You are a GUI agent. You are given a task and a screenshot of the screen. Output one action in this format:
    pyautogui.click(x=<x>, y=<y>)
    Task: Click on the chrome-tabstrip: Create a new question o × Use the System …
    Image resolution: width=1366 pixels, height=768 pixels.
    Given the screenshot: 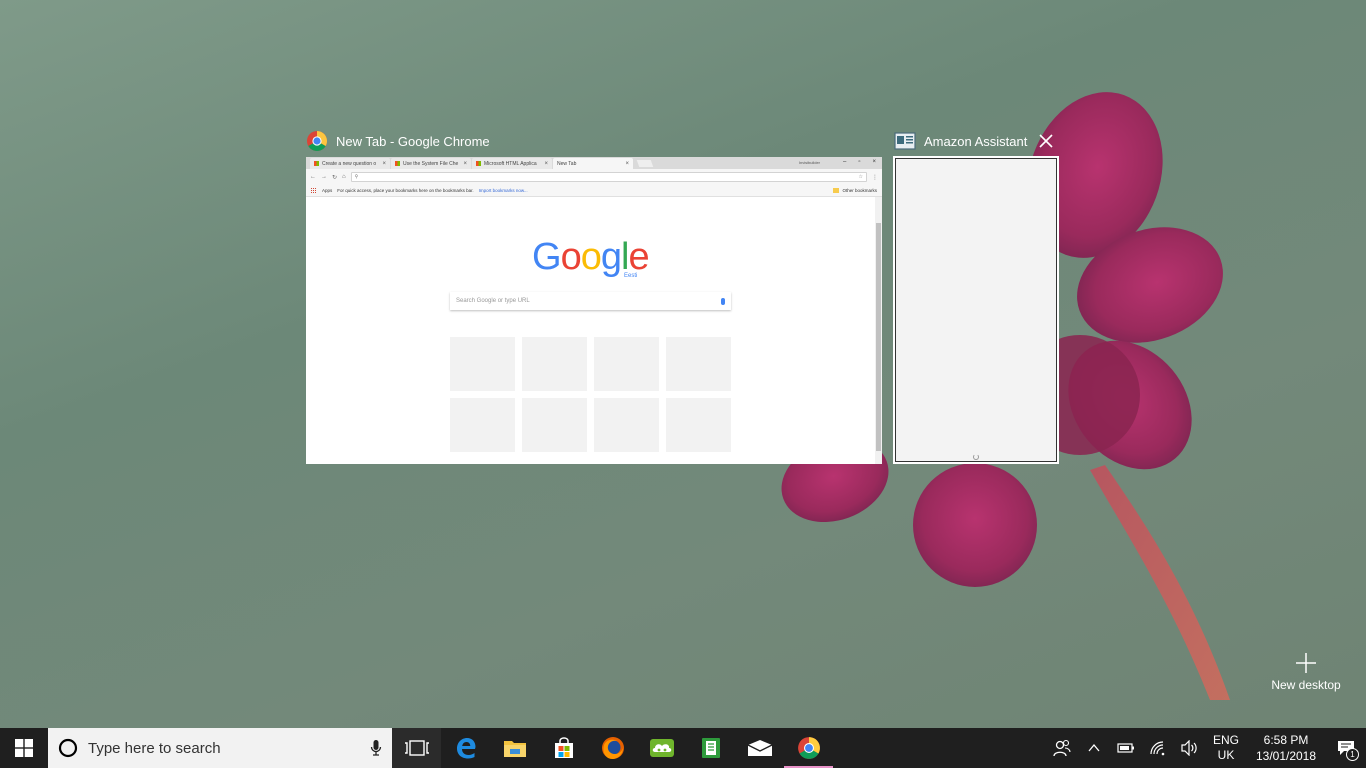 What is the action you would take?
    pyautogui.click(x=594, y=163)
    